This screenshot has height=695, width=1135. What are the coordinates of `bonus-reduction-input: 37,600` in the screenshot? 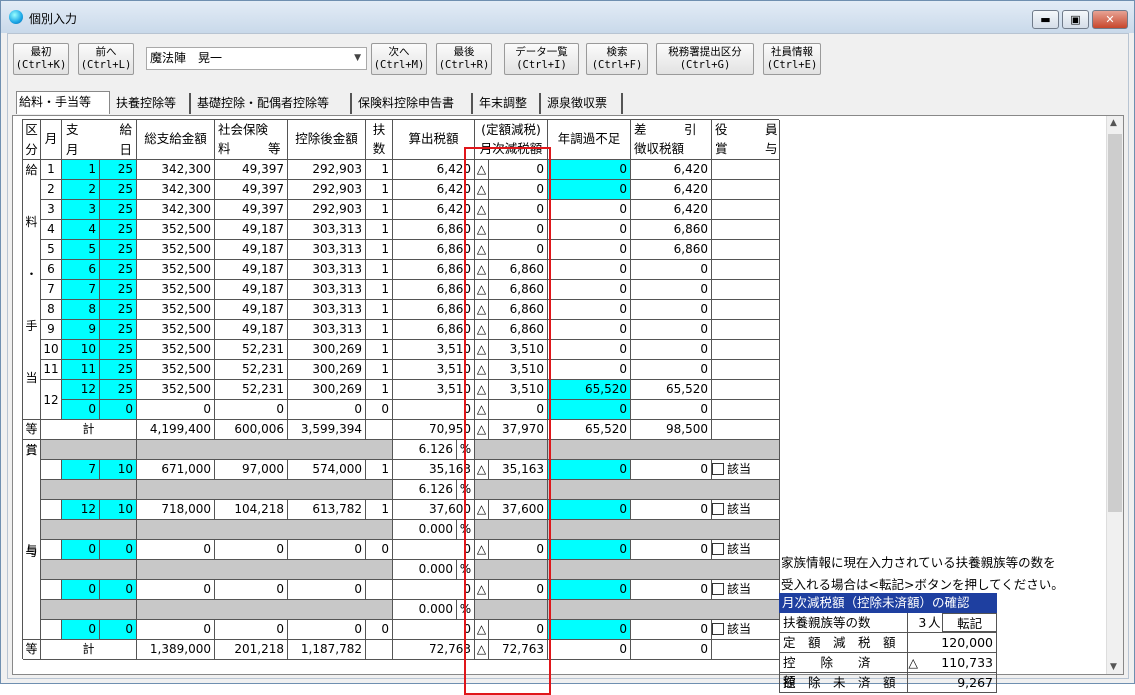 It's located at (518, 510).